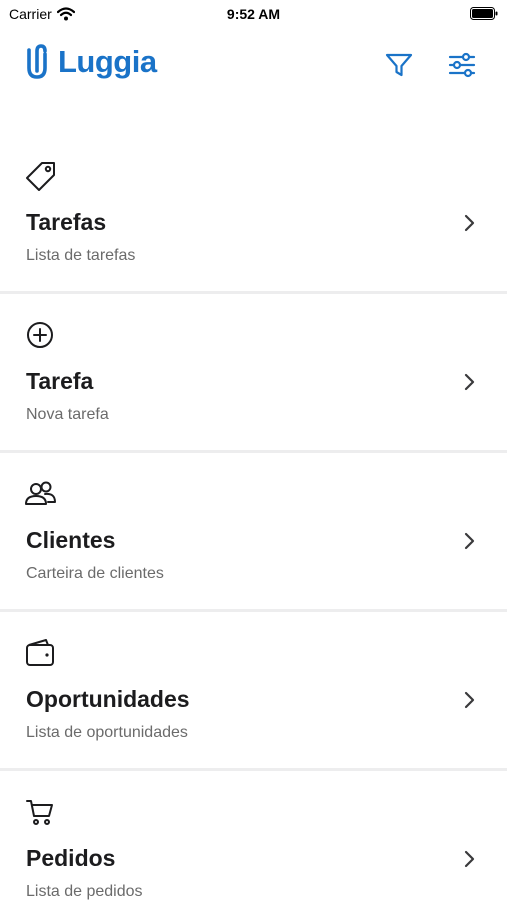 The width and height of the screenshot is (507, 900). Describe the element at coordinates (71, 540) in the screenshot. I see `menu-item-title: Clientes` at that location.